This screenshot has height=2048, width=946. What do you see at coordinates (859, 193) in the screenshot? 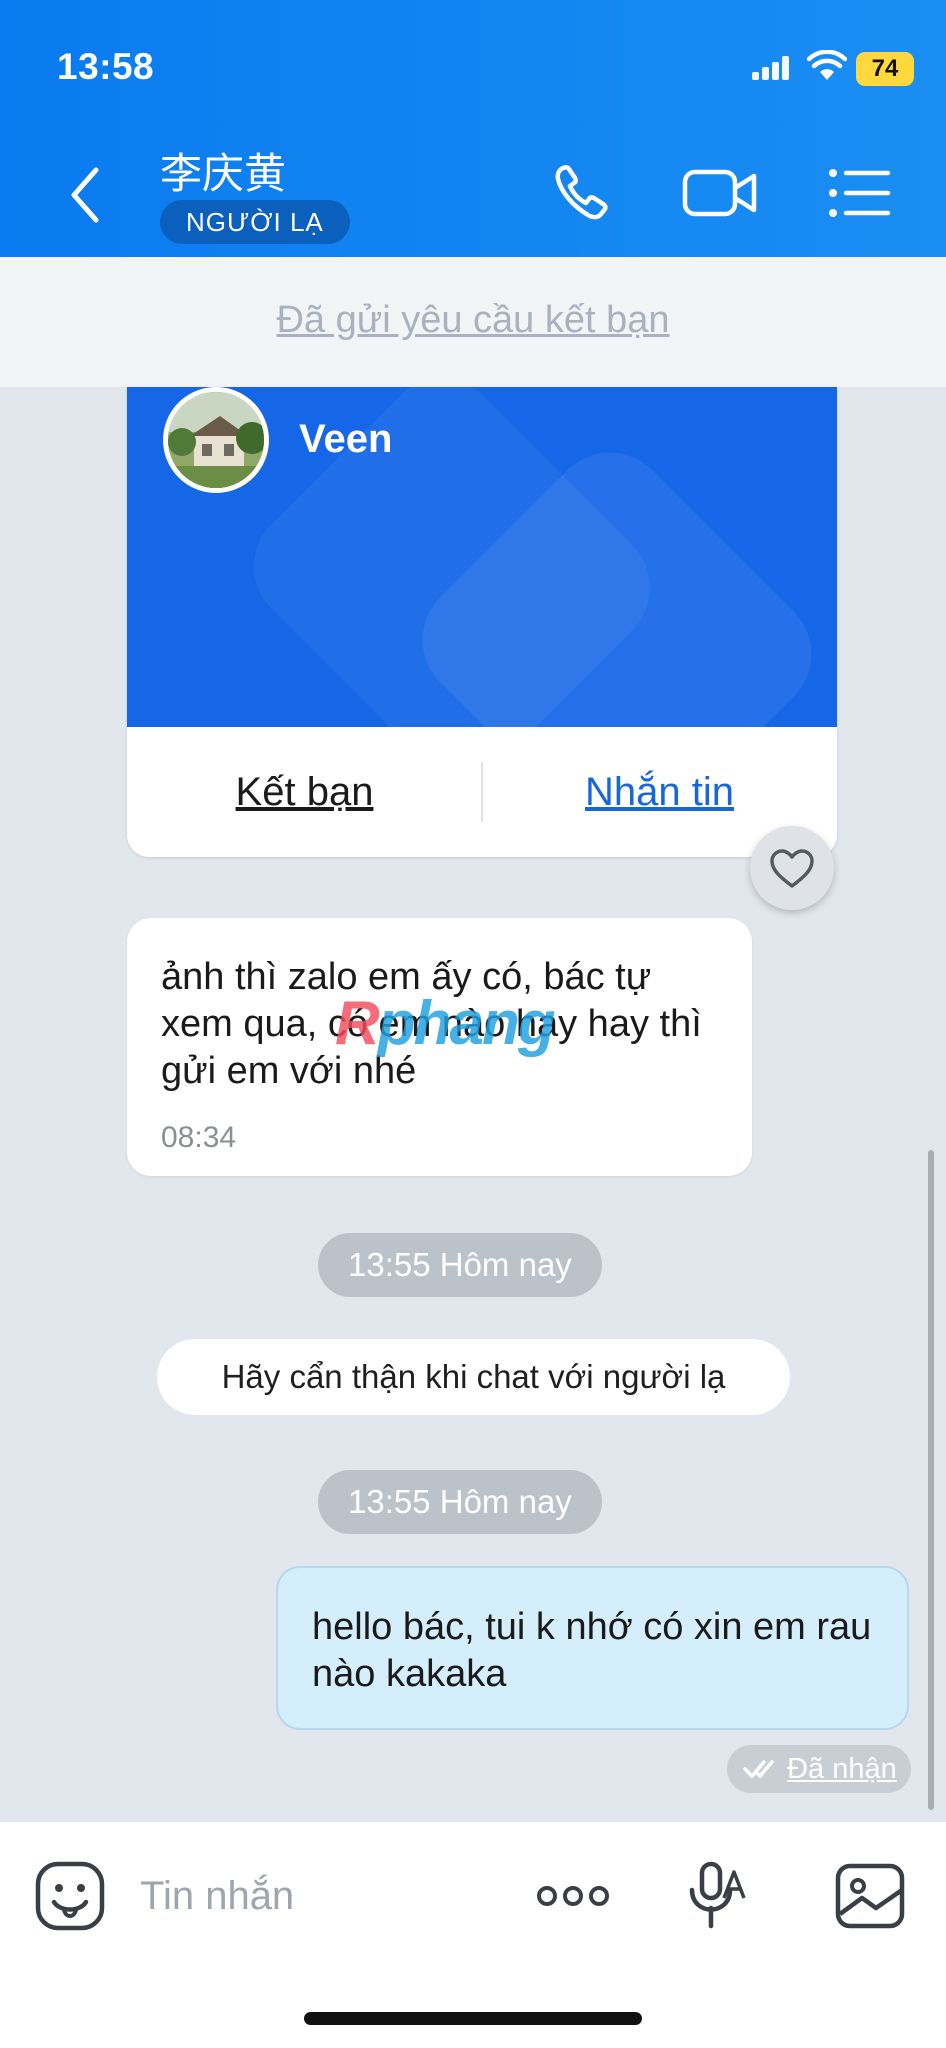
I see `menu-list-icon` at bounding box center [859, 193].